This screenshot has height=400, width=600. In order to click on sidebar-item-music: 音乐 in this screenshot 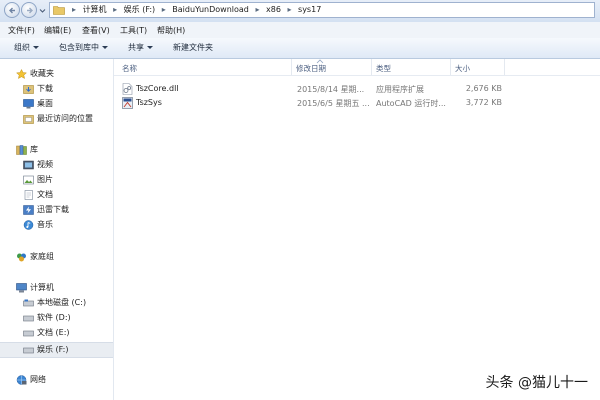, I will do `click(56, 225)`.